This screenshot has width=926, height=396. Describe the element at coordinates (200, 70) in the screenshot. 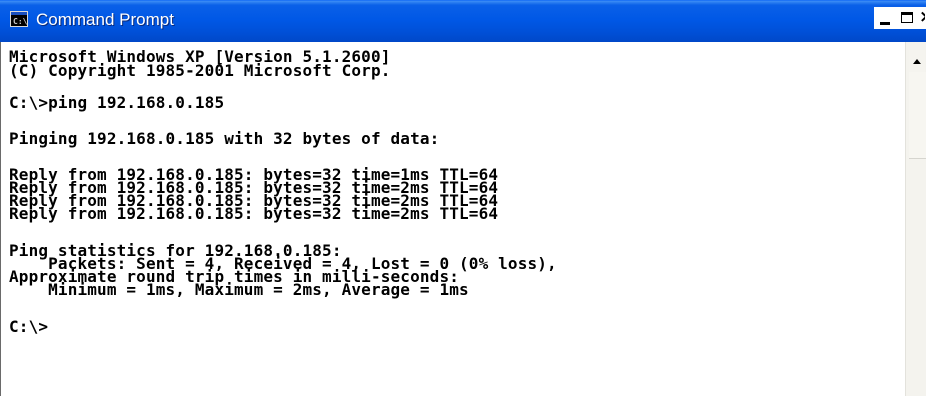

I see `console-line: (C) Copyright 1985-2001 Microsoft Corp.` at that location.